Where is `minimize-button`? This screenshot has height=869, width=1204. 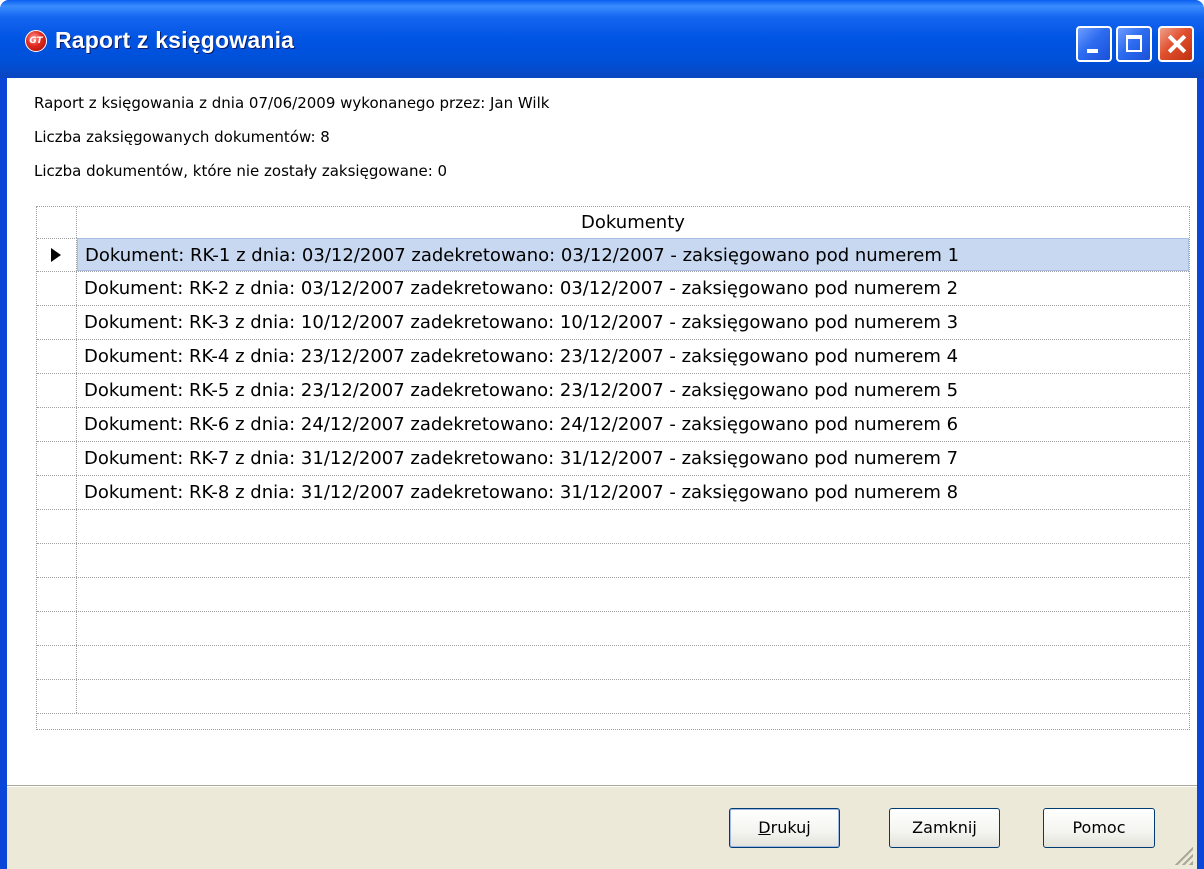
minimize-button is located at coordinates (1094, 44).